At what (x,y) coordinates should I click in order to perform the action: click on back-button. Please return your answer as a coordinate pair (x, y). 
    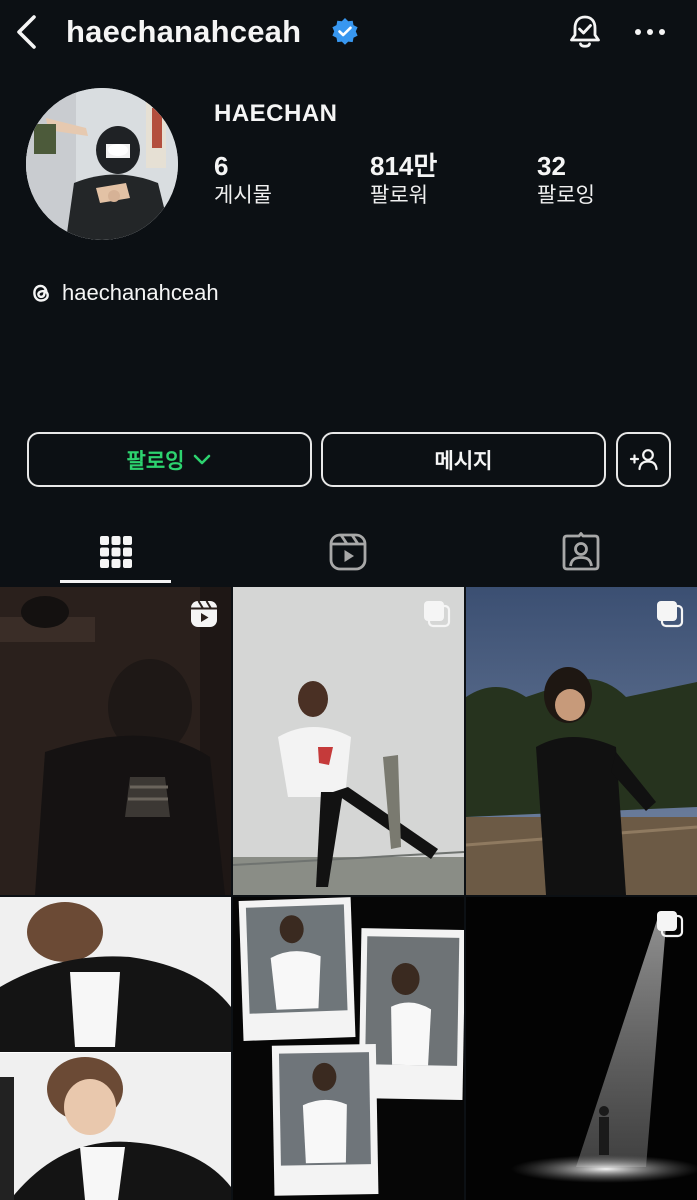
    Looking at the image, I should click on (27, 32).